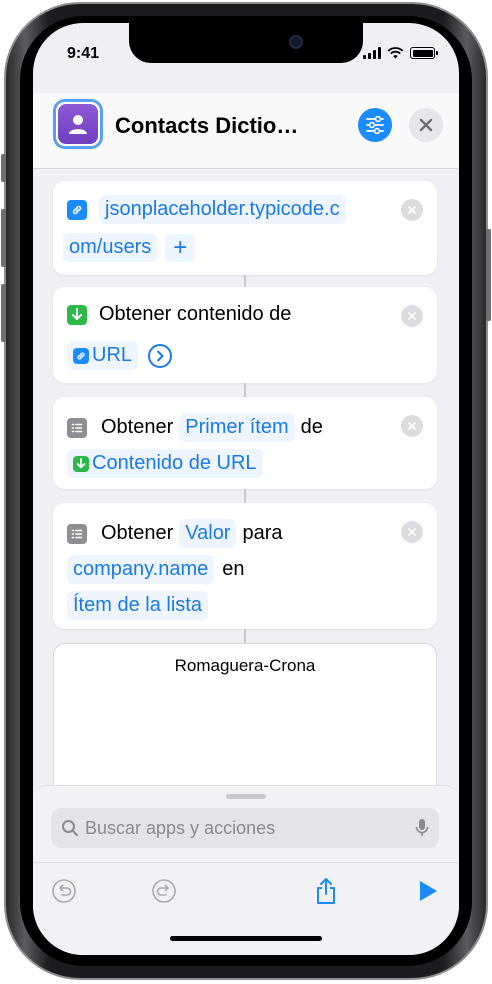 This screenshot has height=984, width=492. Describe the element at coordinates (245, 228) in the screenshot. I see `url-action-card: jsonplaceholder.typicode.c om/users +` at that location.